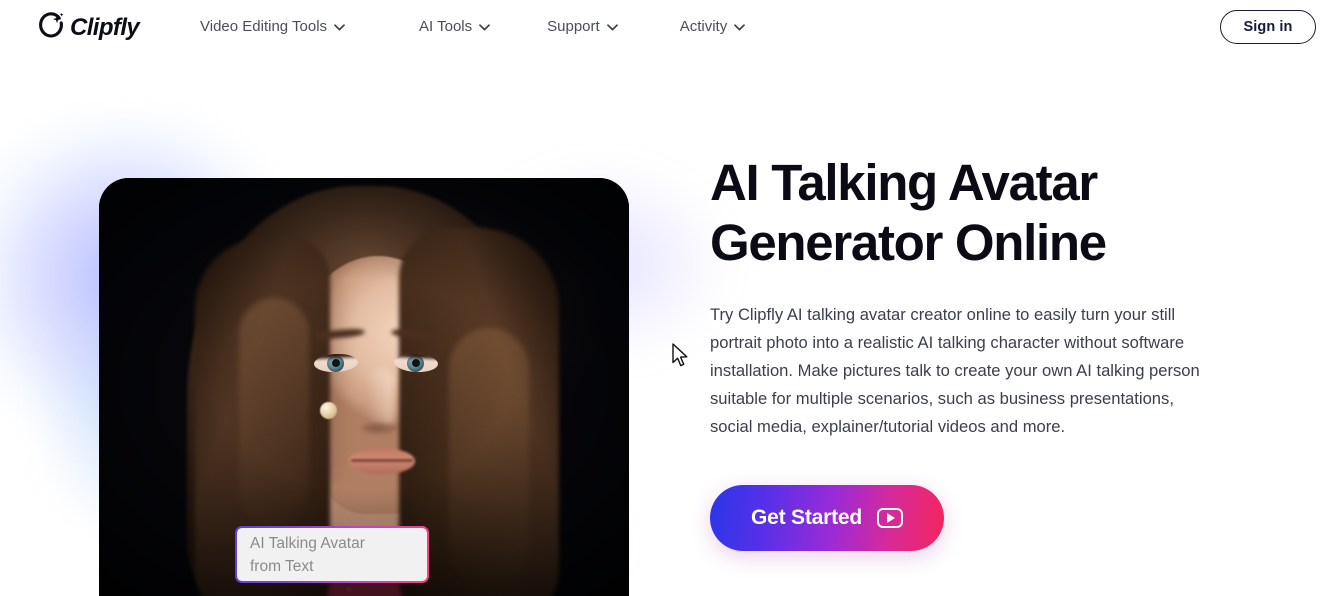 This screenshot has width=1338, height=596. Describe the element at coordinates (890, 518) in the screenshot. I see `play-video-icon` at that location.